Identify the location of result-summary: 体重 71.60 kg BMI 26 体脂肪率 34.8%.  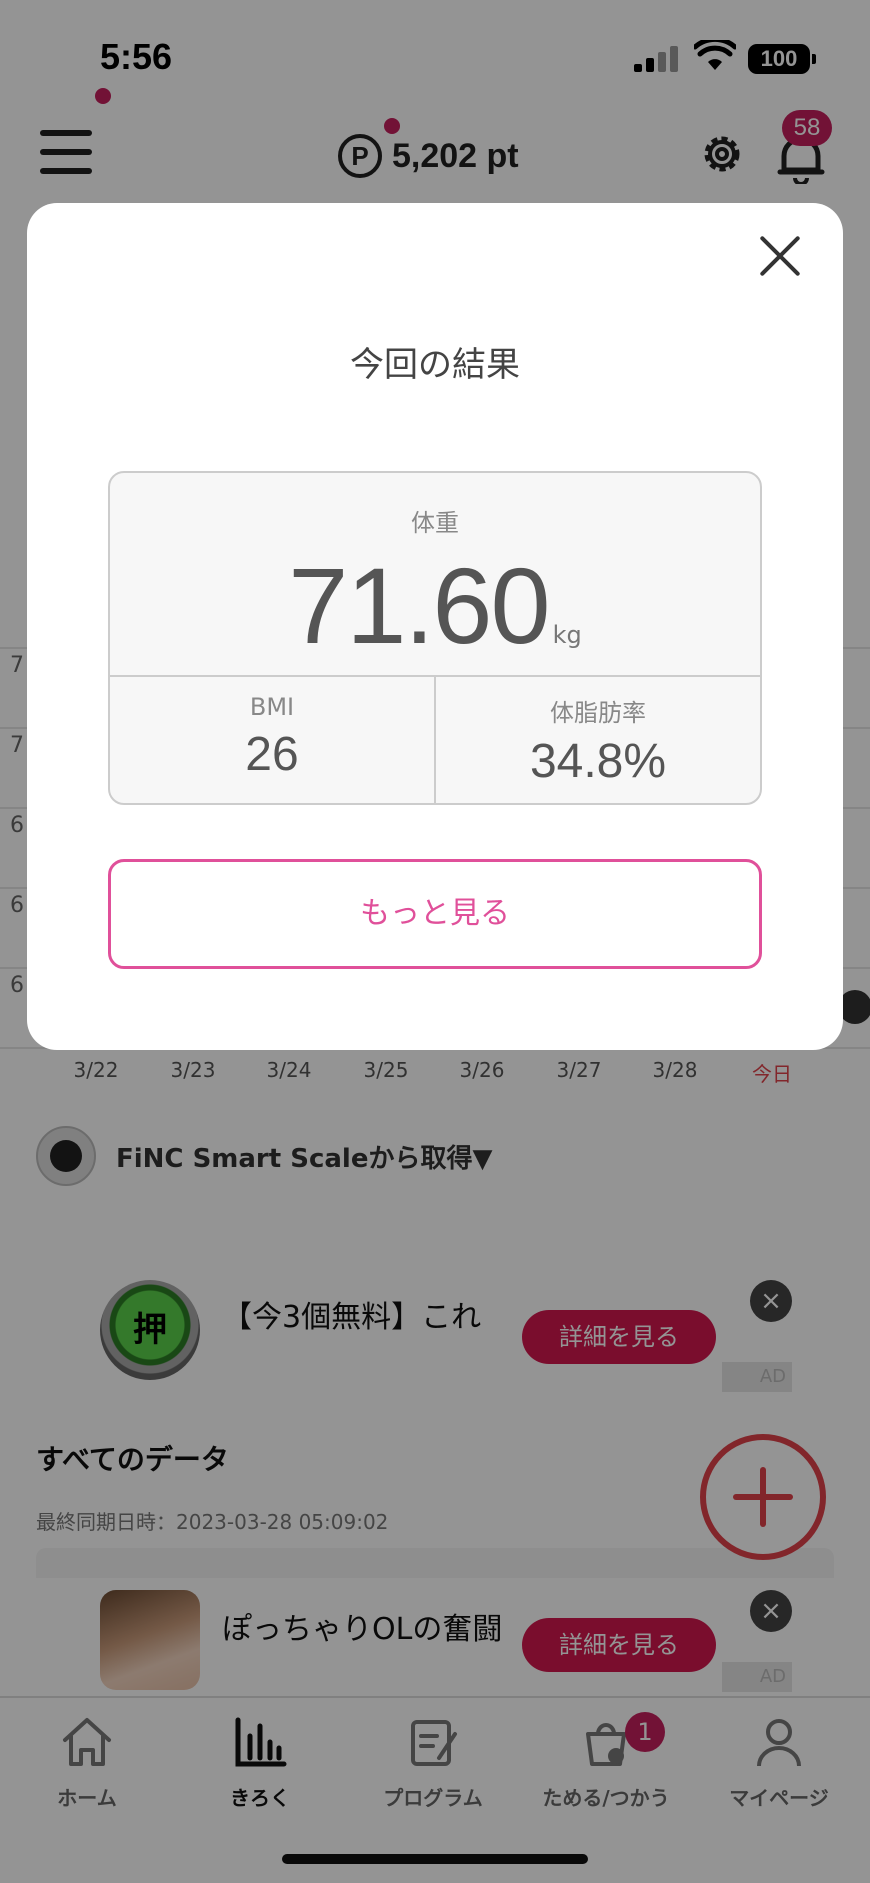
(435, 638).